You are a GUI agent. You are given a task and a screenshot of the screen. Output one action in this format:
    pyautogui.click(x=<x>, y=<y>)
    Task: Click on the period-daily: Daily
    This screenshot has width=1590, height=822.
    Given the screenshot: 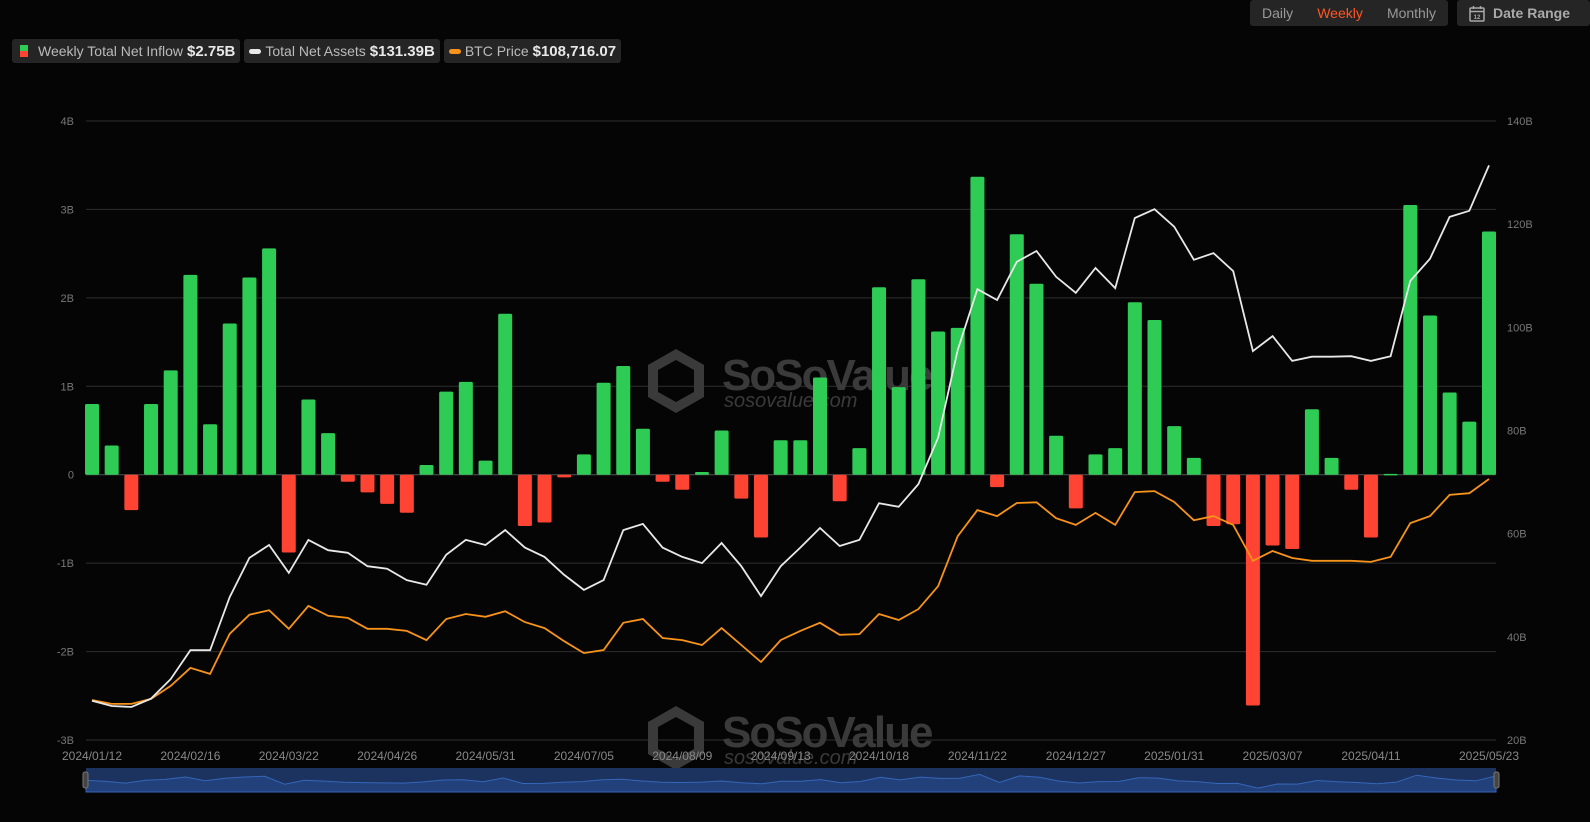 What is the action you would take?
    pyautogui.click(x=1277, y=13)
    